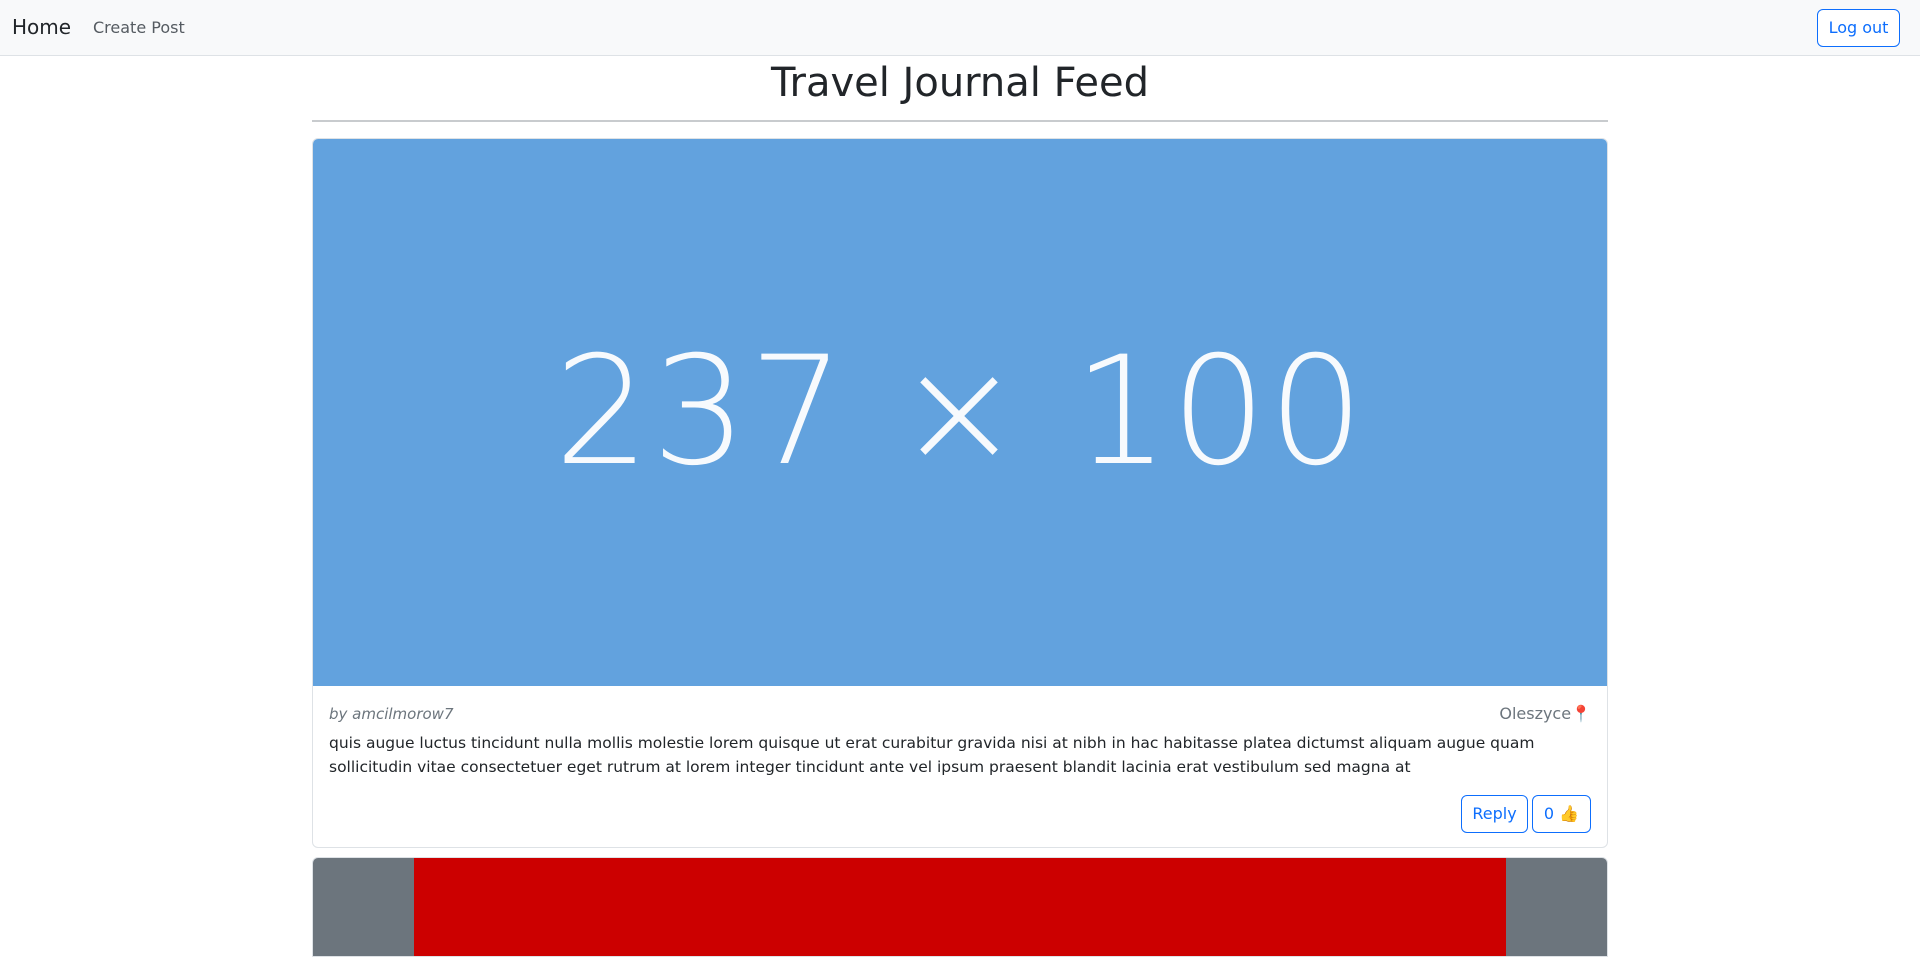 Image resolution: width=1920 pixels, height=957 pixels. I want to click on post-author: by amcilmorow7, so click(391, 714).